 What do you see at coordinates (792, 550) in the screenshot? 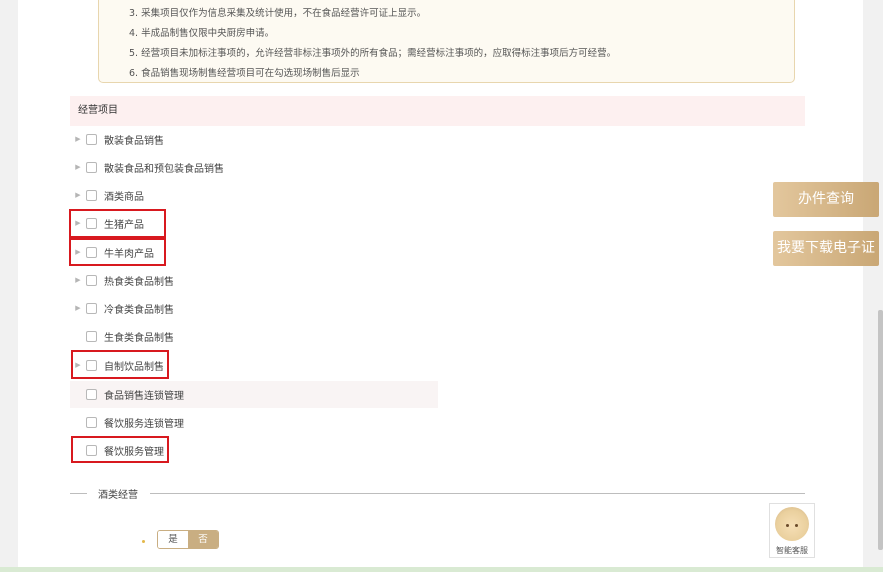
I see `customer-service-label: 智能客服` at bounding box center [792, 550].